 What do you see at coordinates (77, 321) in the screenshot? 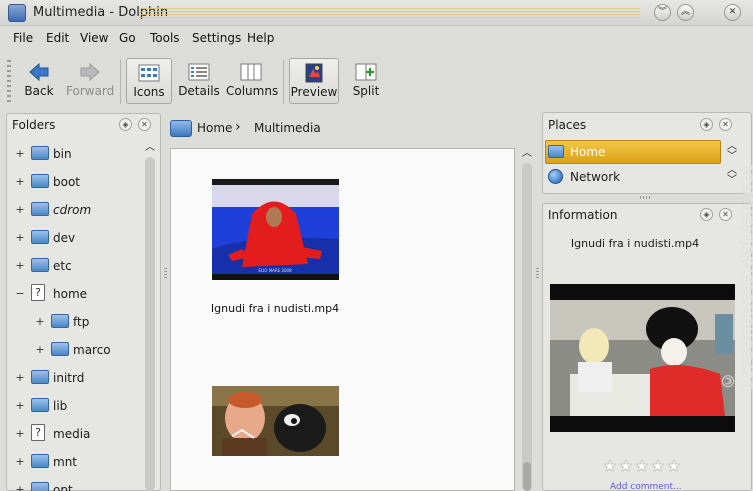
I see `folder-tree-item: + ftp` at bounding box center [77, 321].